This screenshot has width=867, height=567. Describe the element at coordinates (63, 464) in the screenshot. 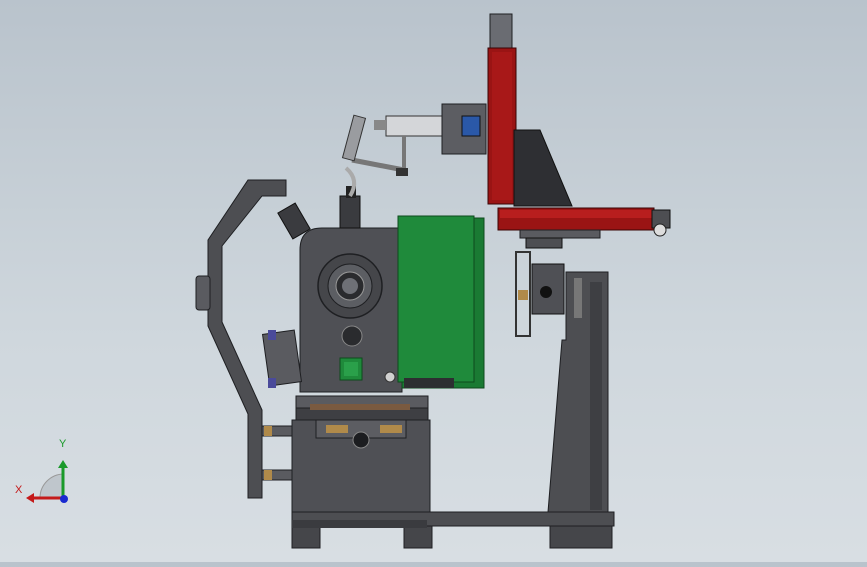

I see `y-axis-arrow` at that location.